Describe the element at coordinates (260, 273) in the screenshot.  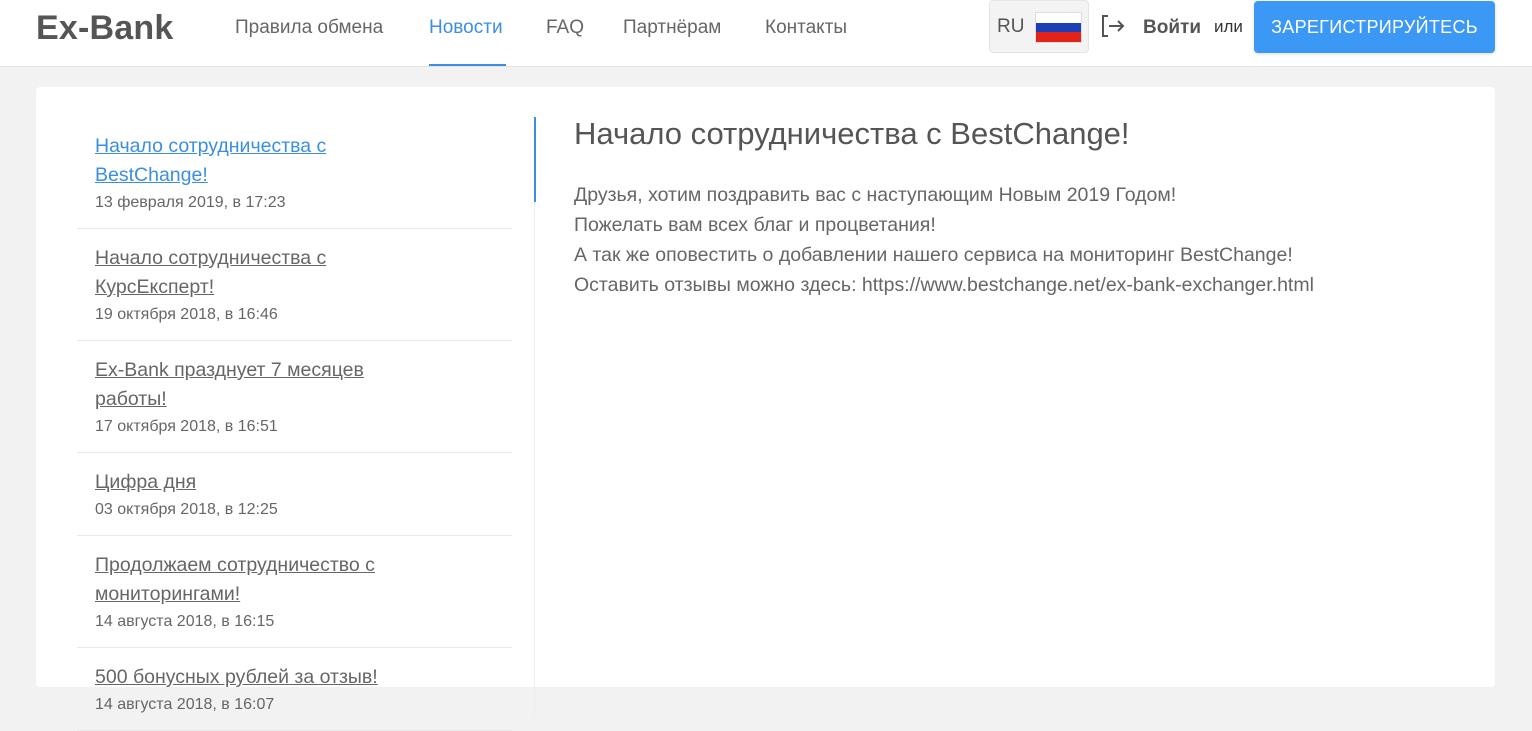
I see `news-item-title: Начало сотрудничества с КурсЕксперт!` at that location.